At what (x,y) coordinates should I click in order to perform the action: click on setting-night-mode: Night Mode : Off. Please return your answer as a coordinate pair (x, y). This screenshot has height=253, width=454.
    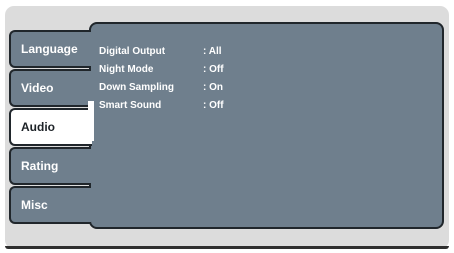
    Looking at the image, I should click on (161, 69).